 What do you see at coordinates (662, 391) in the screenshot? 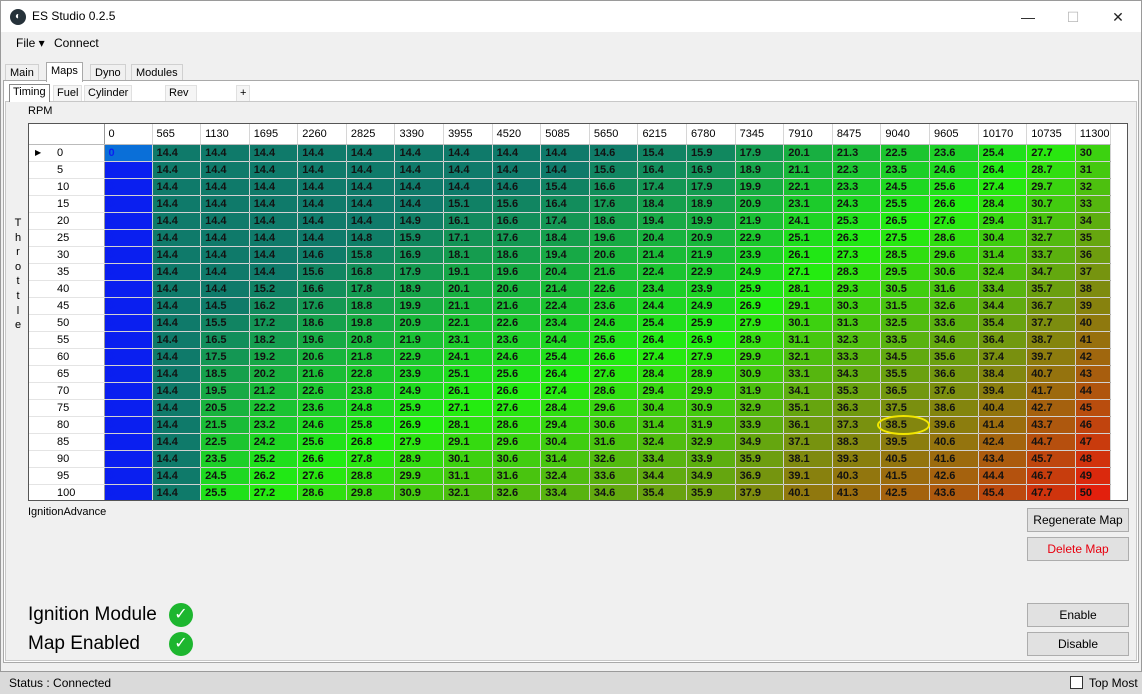
I see `map-cell: 29.4` at bounding box center [662, 391].